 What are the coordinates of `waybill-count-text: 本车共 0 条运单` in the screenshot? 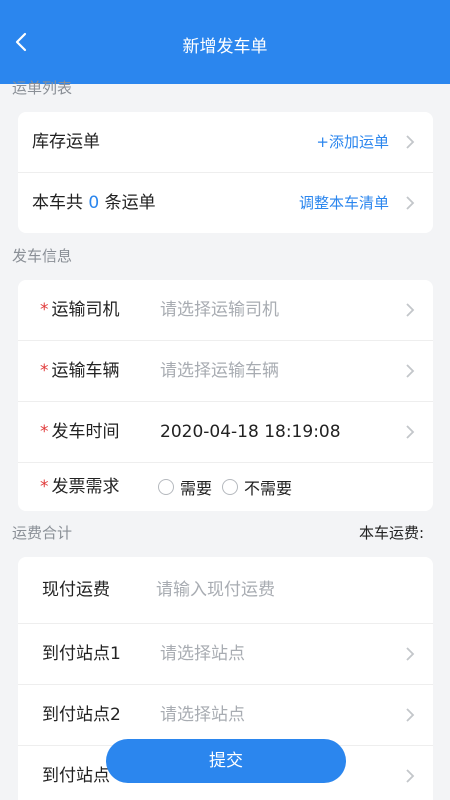 It's located at (94, 203).